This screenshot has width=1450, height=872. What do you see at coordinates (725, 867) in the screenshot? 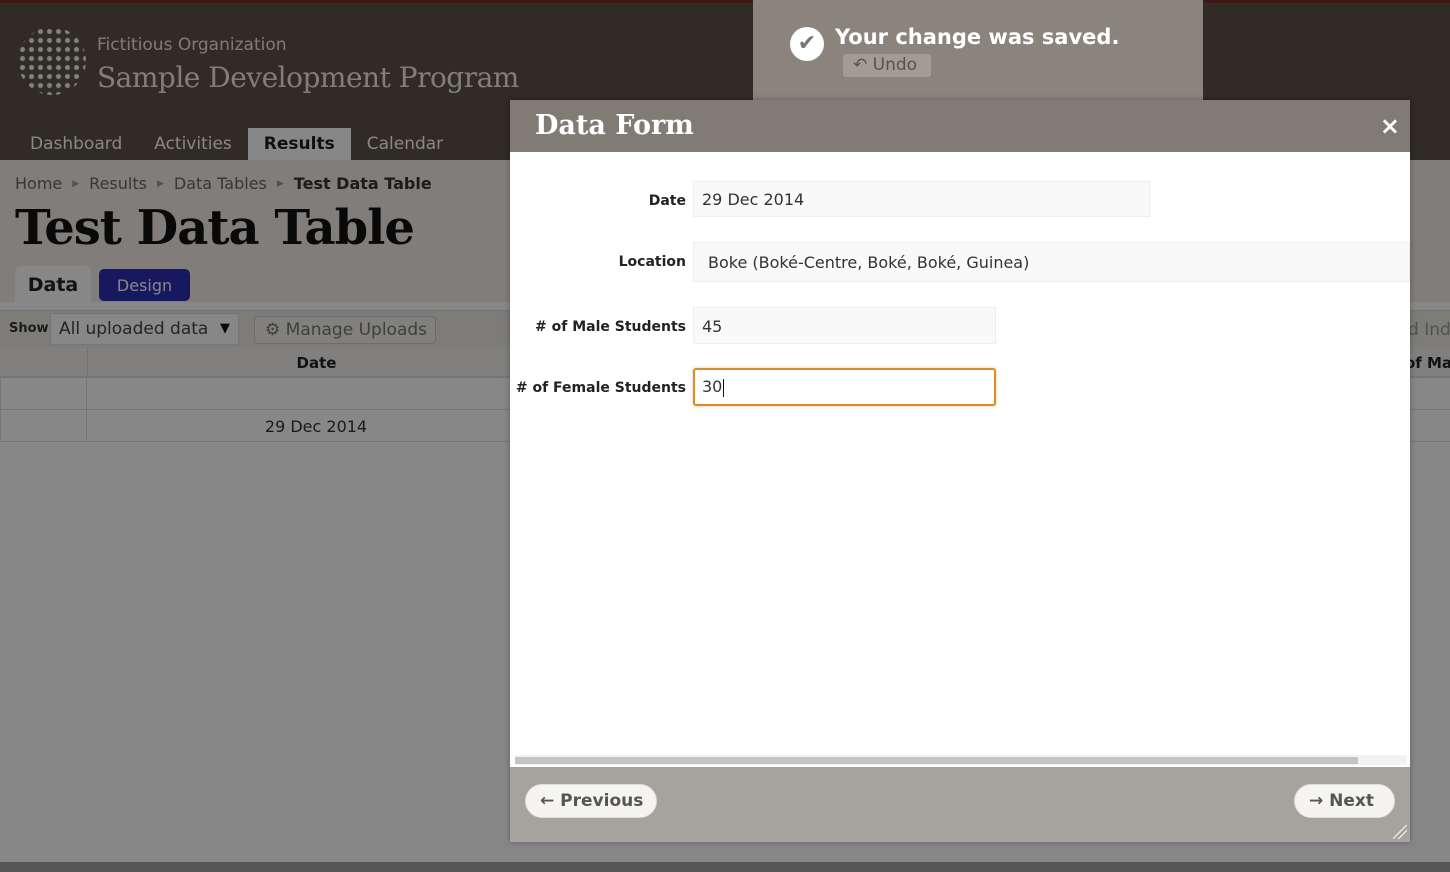
I see `bottom-bar` at bounding box center [725, 867].